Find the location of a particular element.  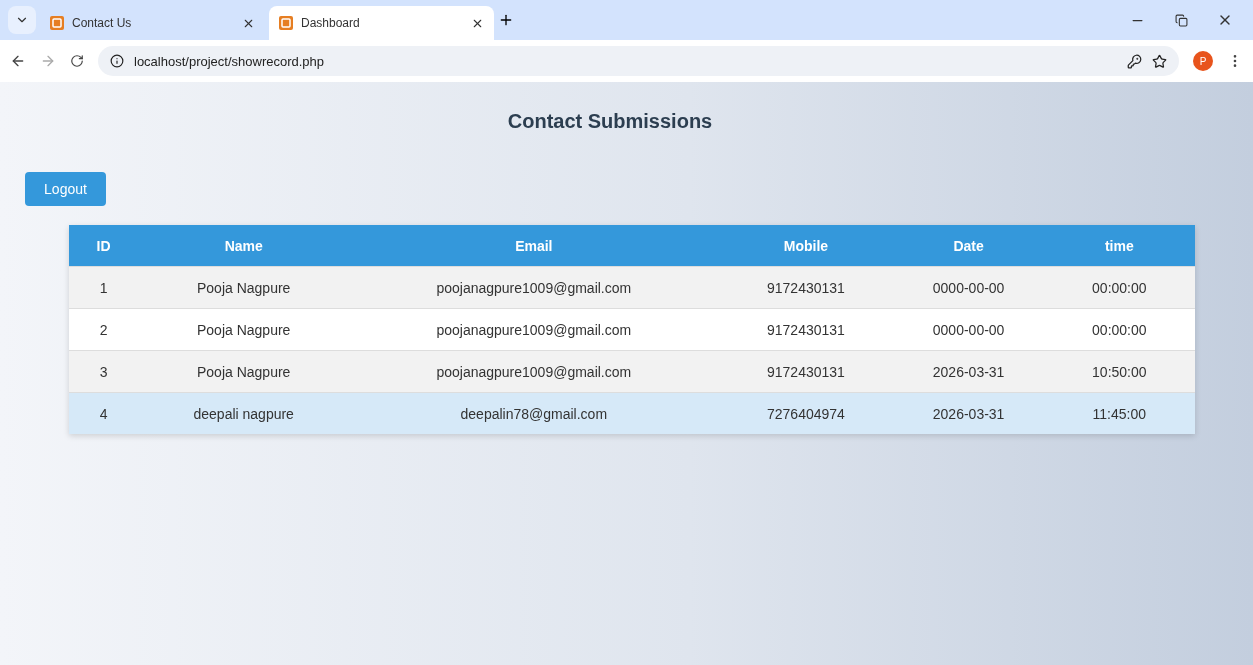

restore-icon is located at coordinates (1181, 20).